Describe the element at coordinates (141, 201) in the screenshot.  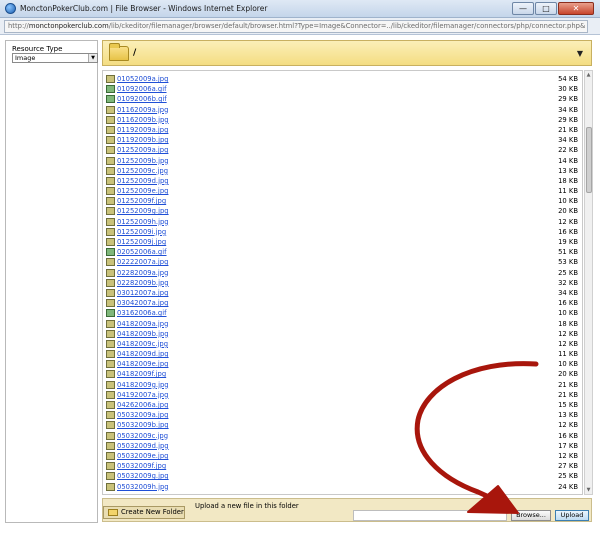
I see `file-name-link: 01252009f.jpg` at that location.